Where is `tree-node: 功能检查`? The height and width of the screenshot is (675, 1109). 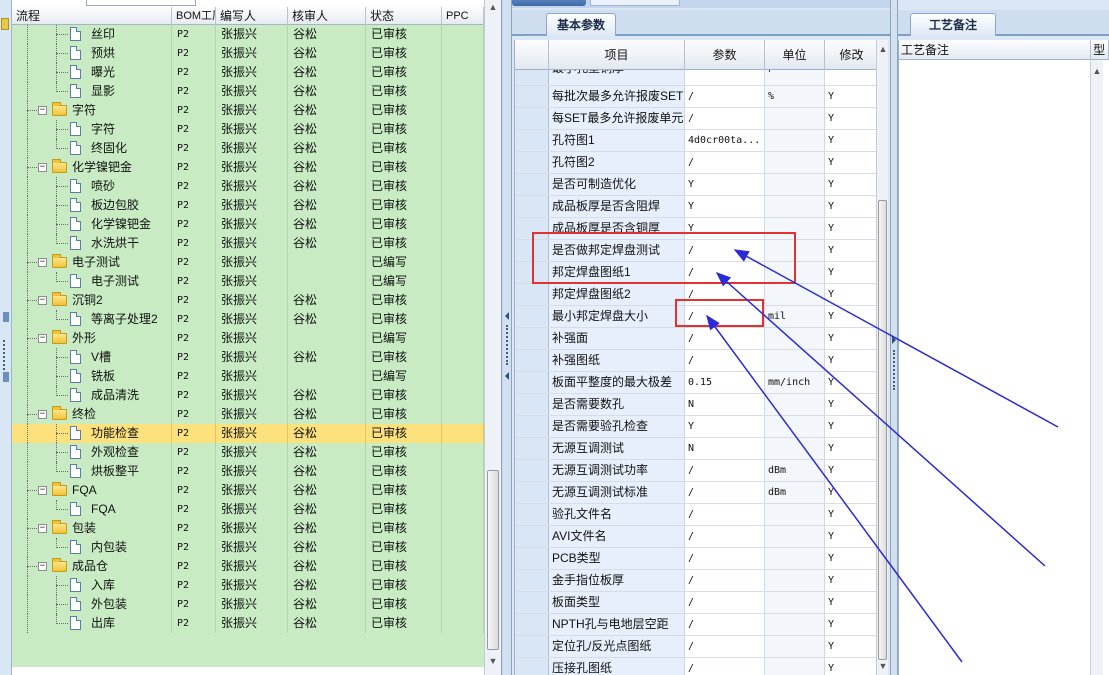 tree-node: 功能检查 is located at coordinates (92, 433).